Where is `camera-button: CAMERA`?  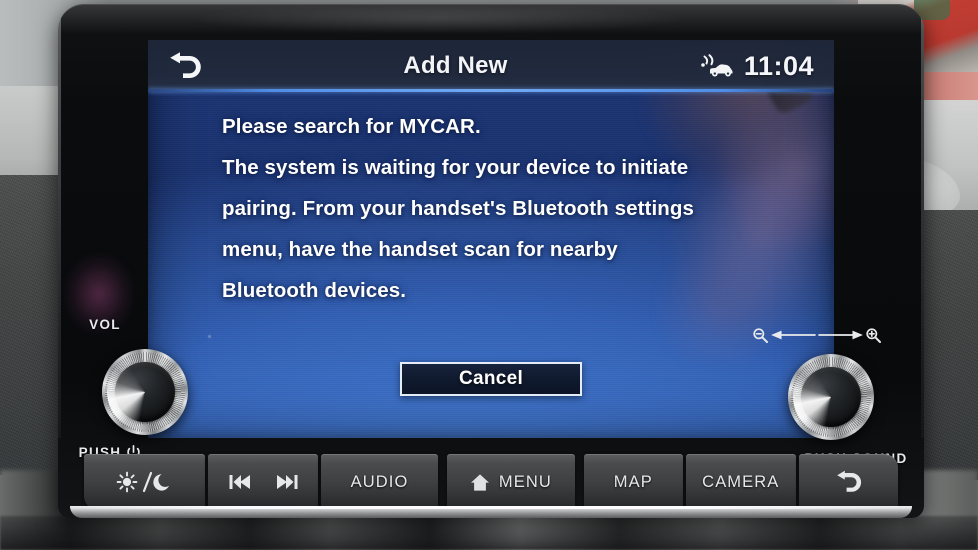 camera-button: CAMERA is located at coordinates (741, 482).